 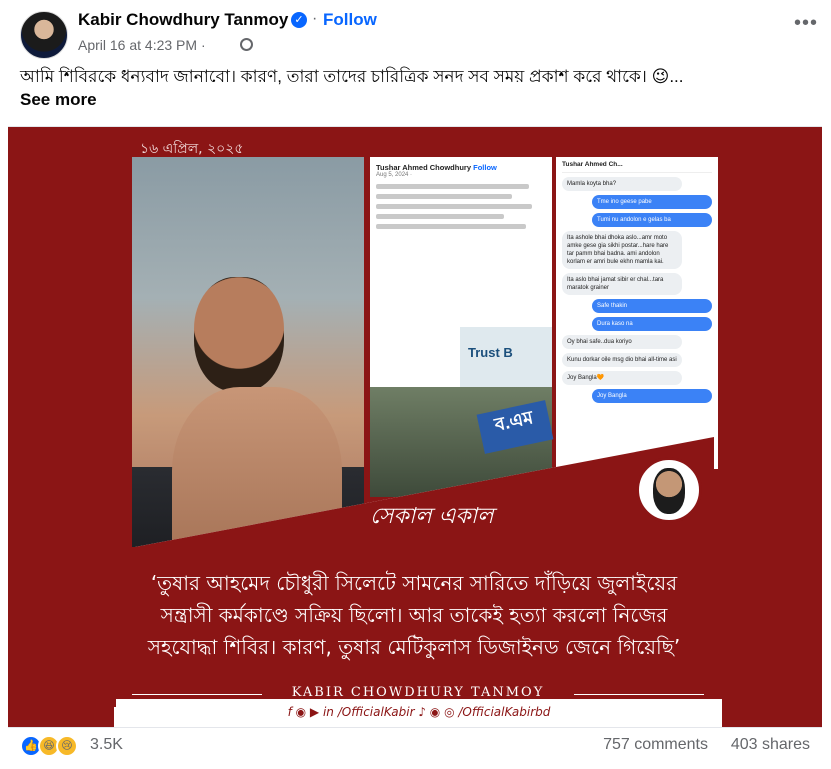 What do you see at coordinates (58, 100) in the screenshot?
I see `see-more-link: See more` at bounding box center [58, 100].